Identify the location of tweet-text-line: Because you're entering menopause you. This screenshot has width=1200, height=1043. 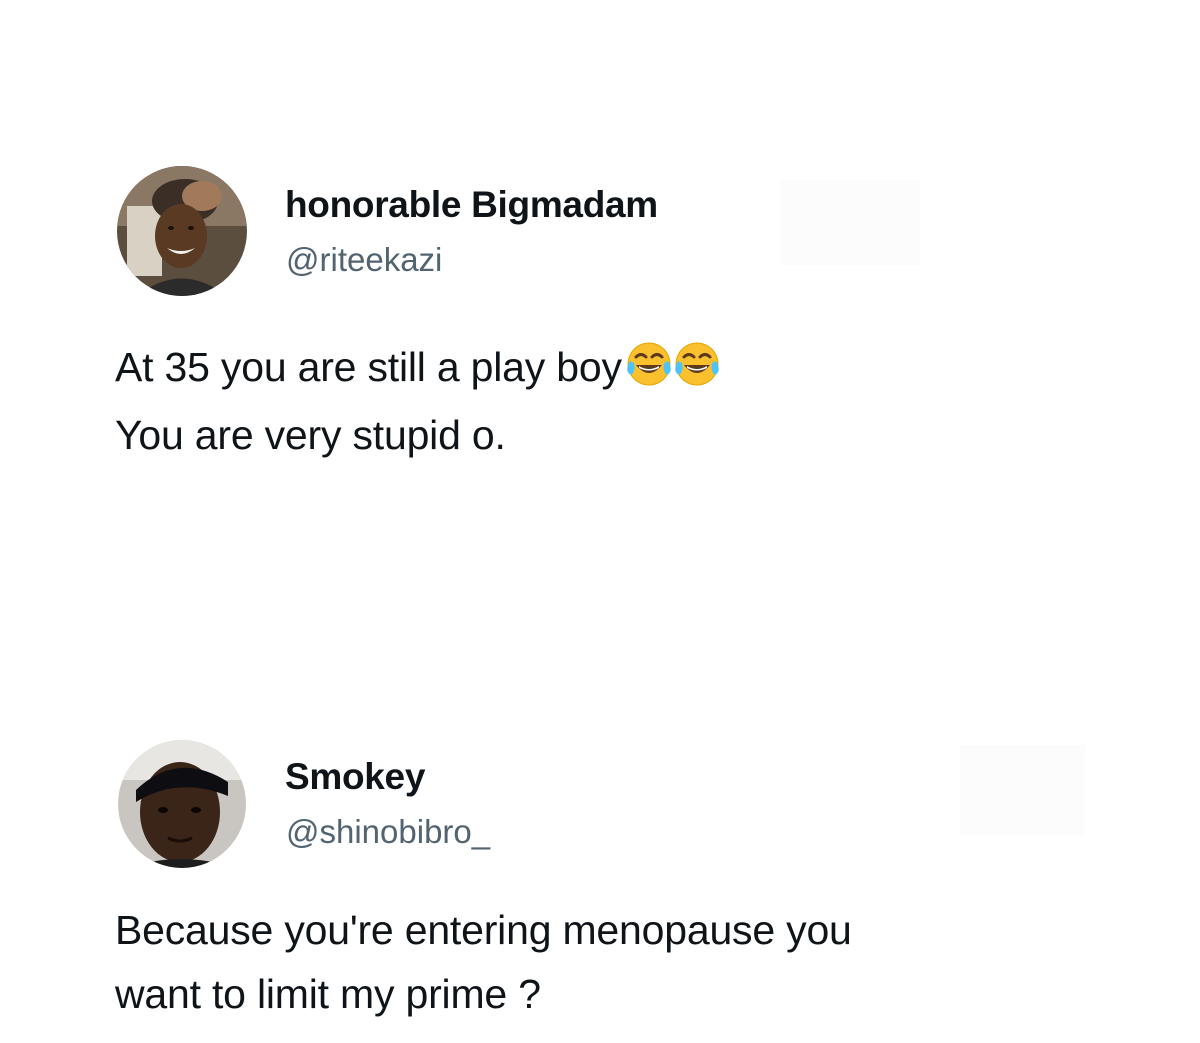
(483, 930).